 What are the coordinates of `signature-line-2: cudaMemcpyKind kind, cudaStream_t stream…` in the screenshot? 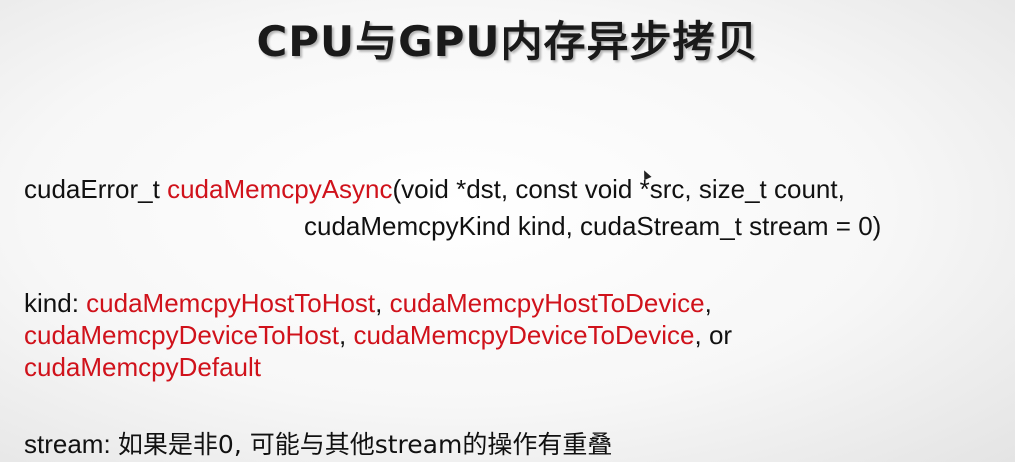 It's located at (593, 226).